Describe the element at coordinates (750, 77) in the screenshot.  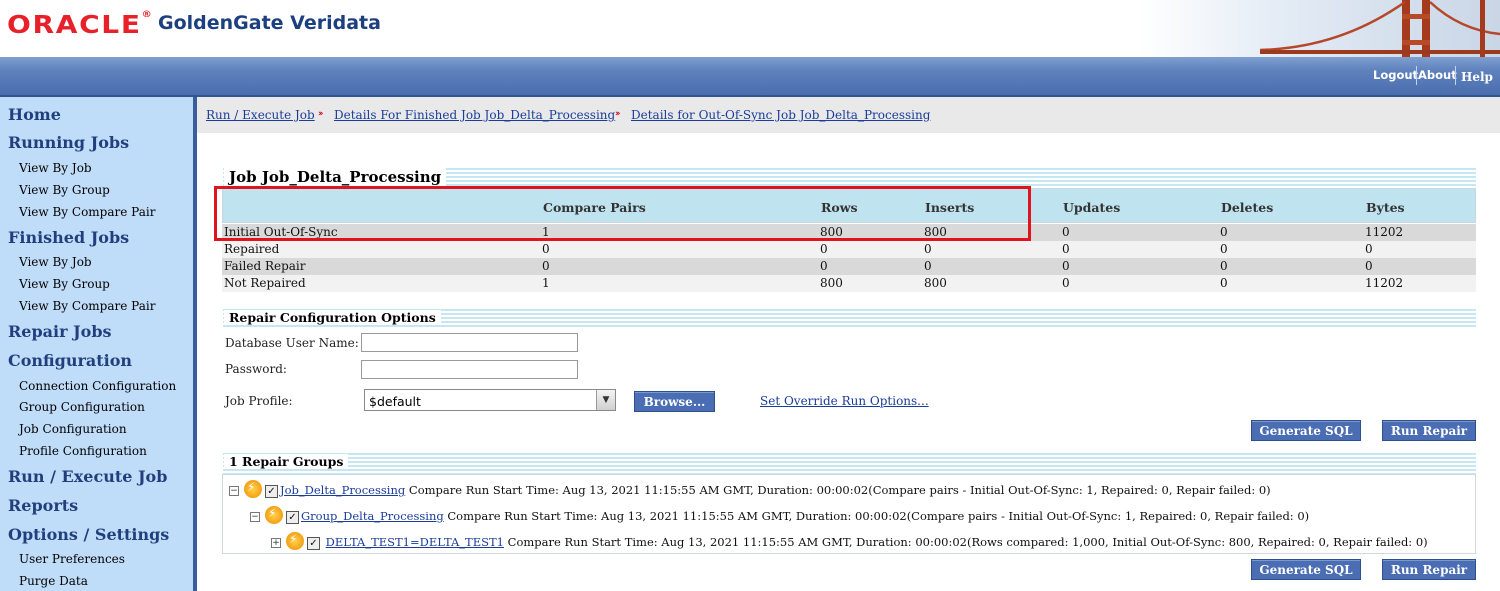
I see `top-nav-bar` at that location.